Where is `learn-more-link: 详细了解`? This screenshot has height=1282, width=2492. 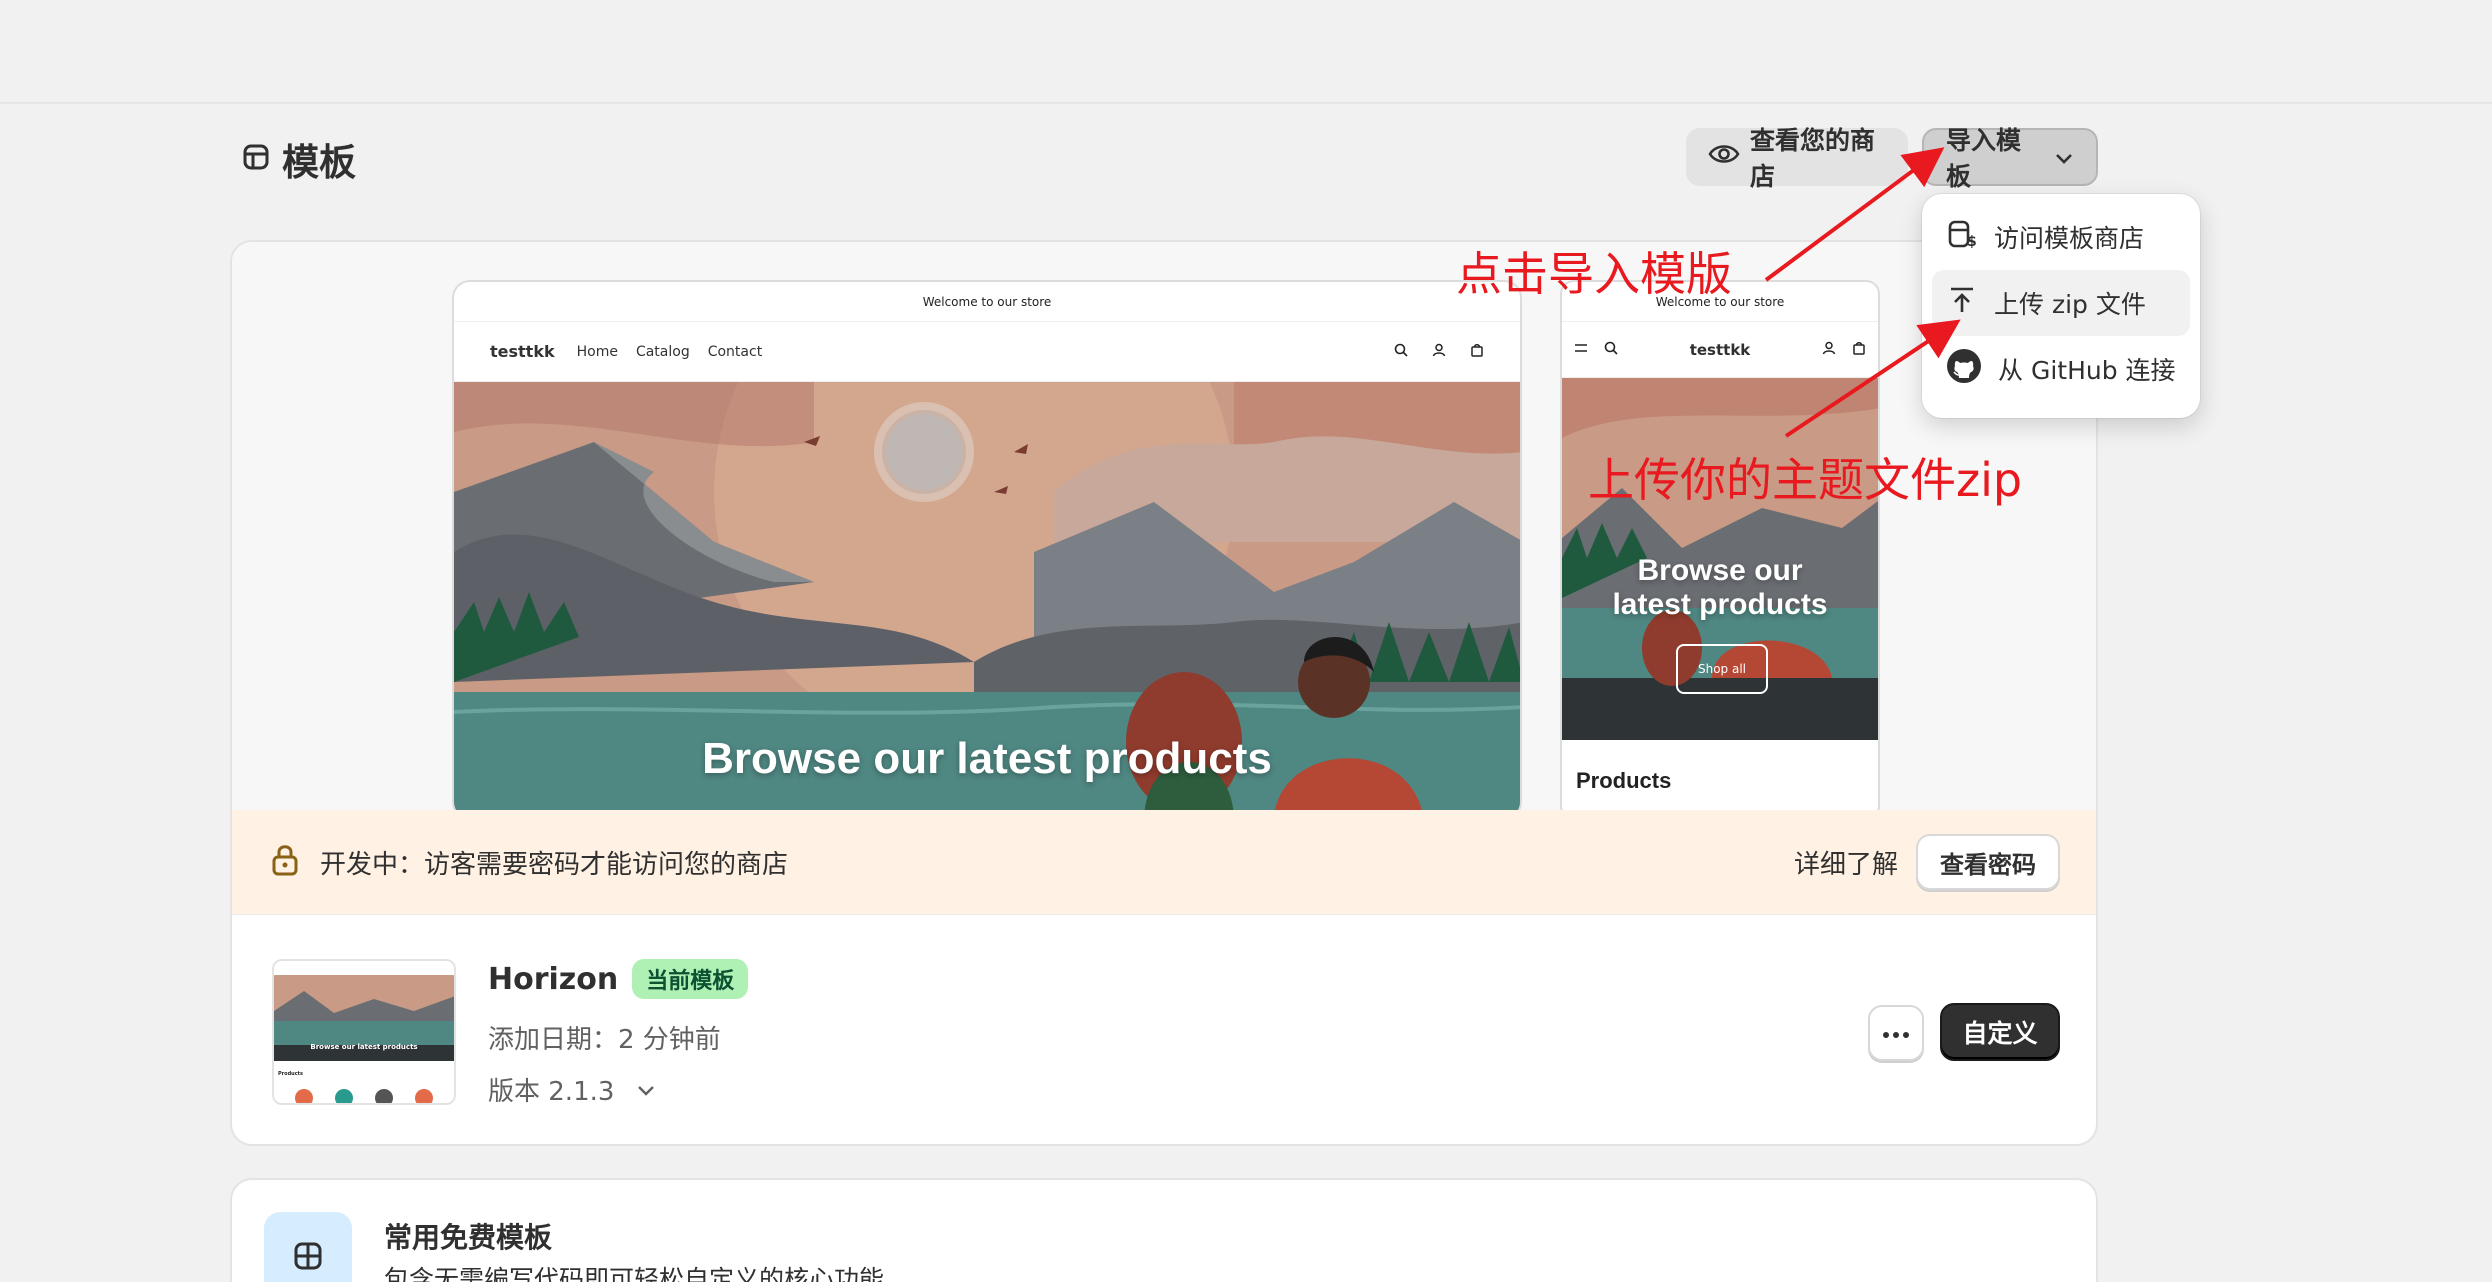 learn-more-link: 详细了解 is located at coordinates (1846, 862).